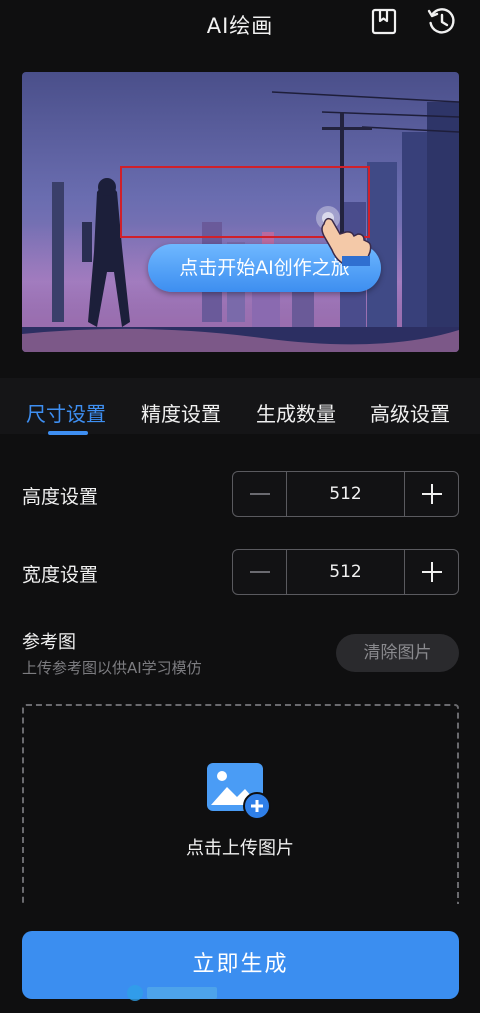 The width and height of the screenshot is (480, 1013). I want to click on height-value: 512, so click(345, 494).